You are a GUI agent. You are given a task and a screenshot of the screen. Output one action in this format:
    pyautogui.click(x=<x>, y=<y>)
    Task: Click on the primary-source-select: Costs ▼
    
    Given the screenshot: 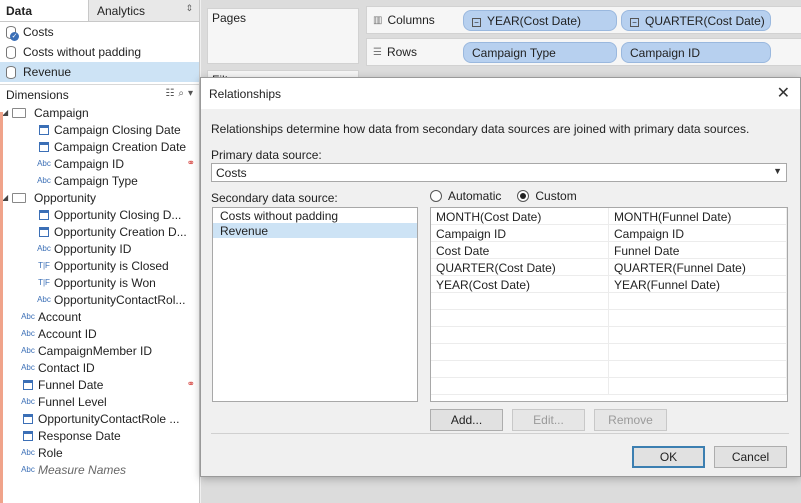 What is the action you would take?
    pyautogui.click(x=499, y=172)
    